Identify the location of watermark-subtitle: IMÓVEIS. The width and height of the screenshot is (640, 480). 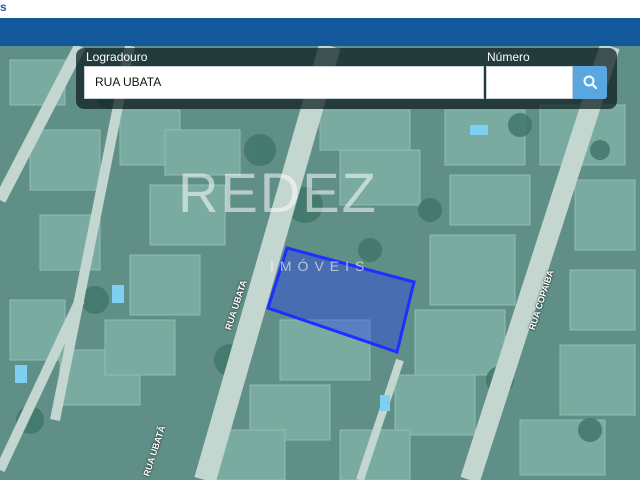
(320, 266).